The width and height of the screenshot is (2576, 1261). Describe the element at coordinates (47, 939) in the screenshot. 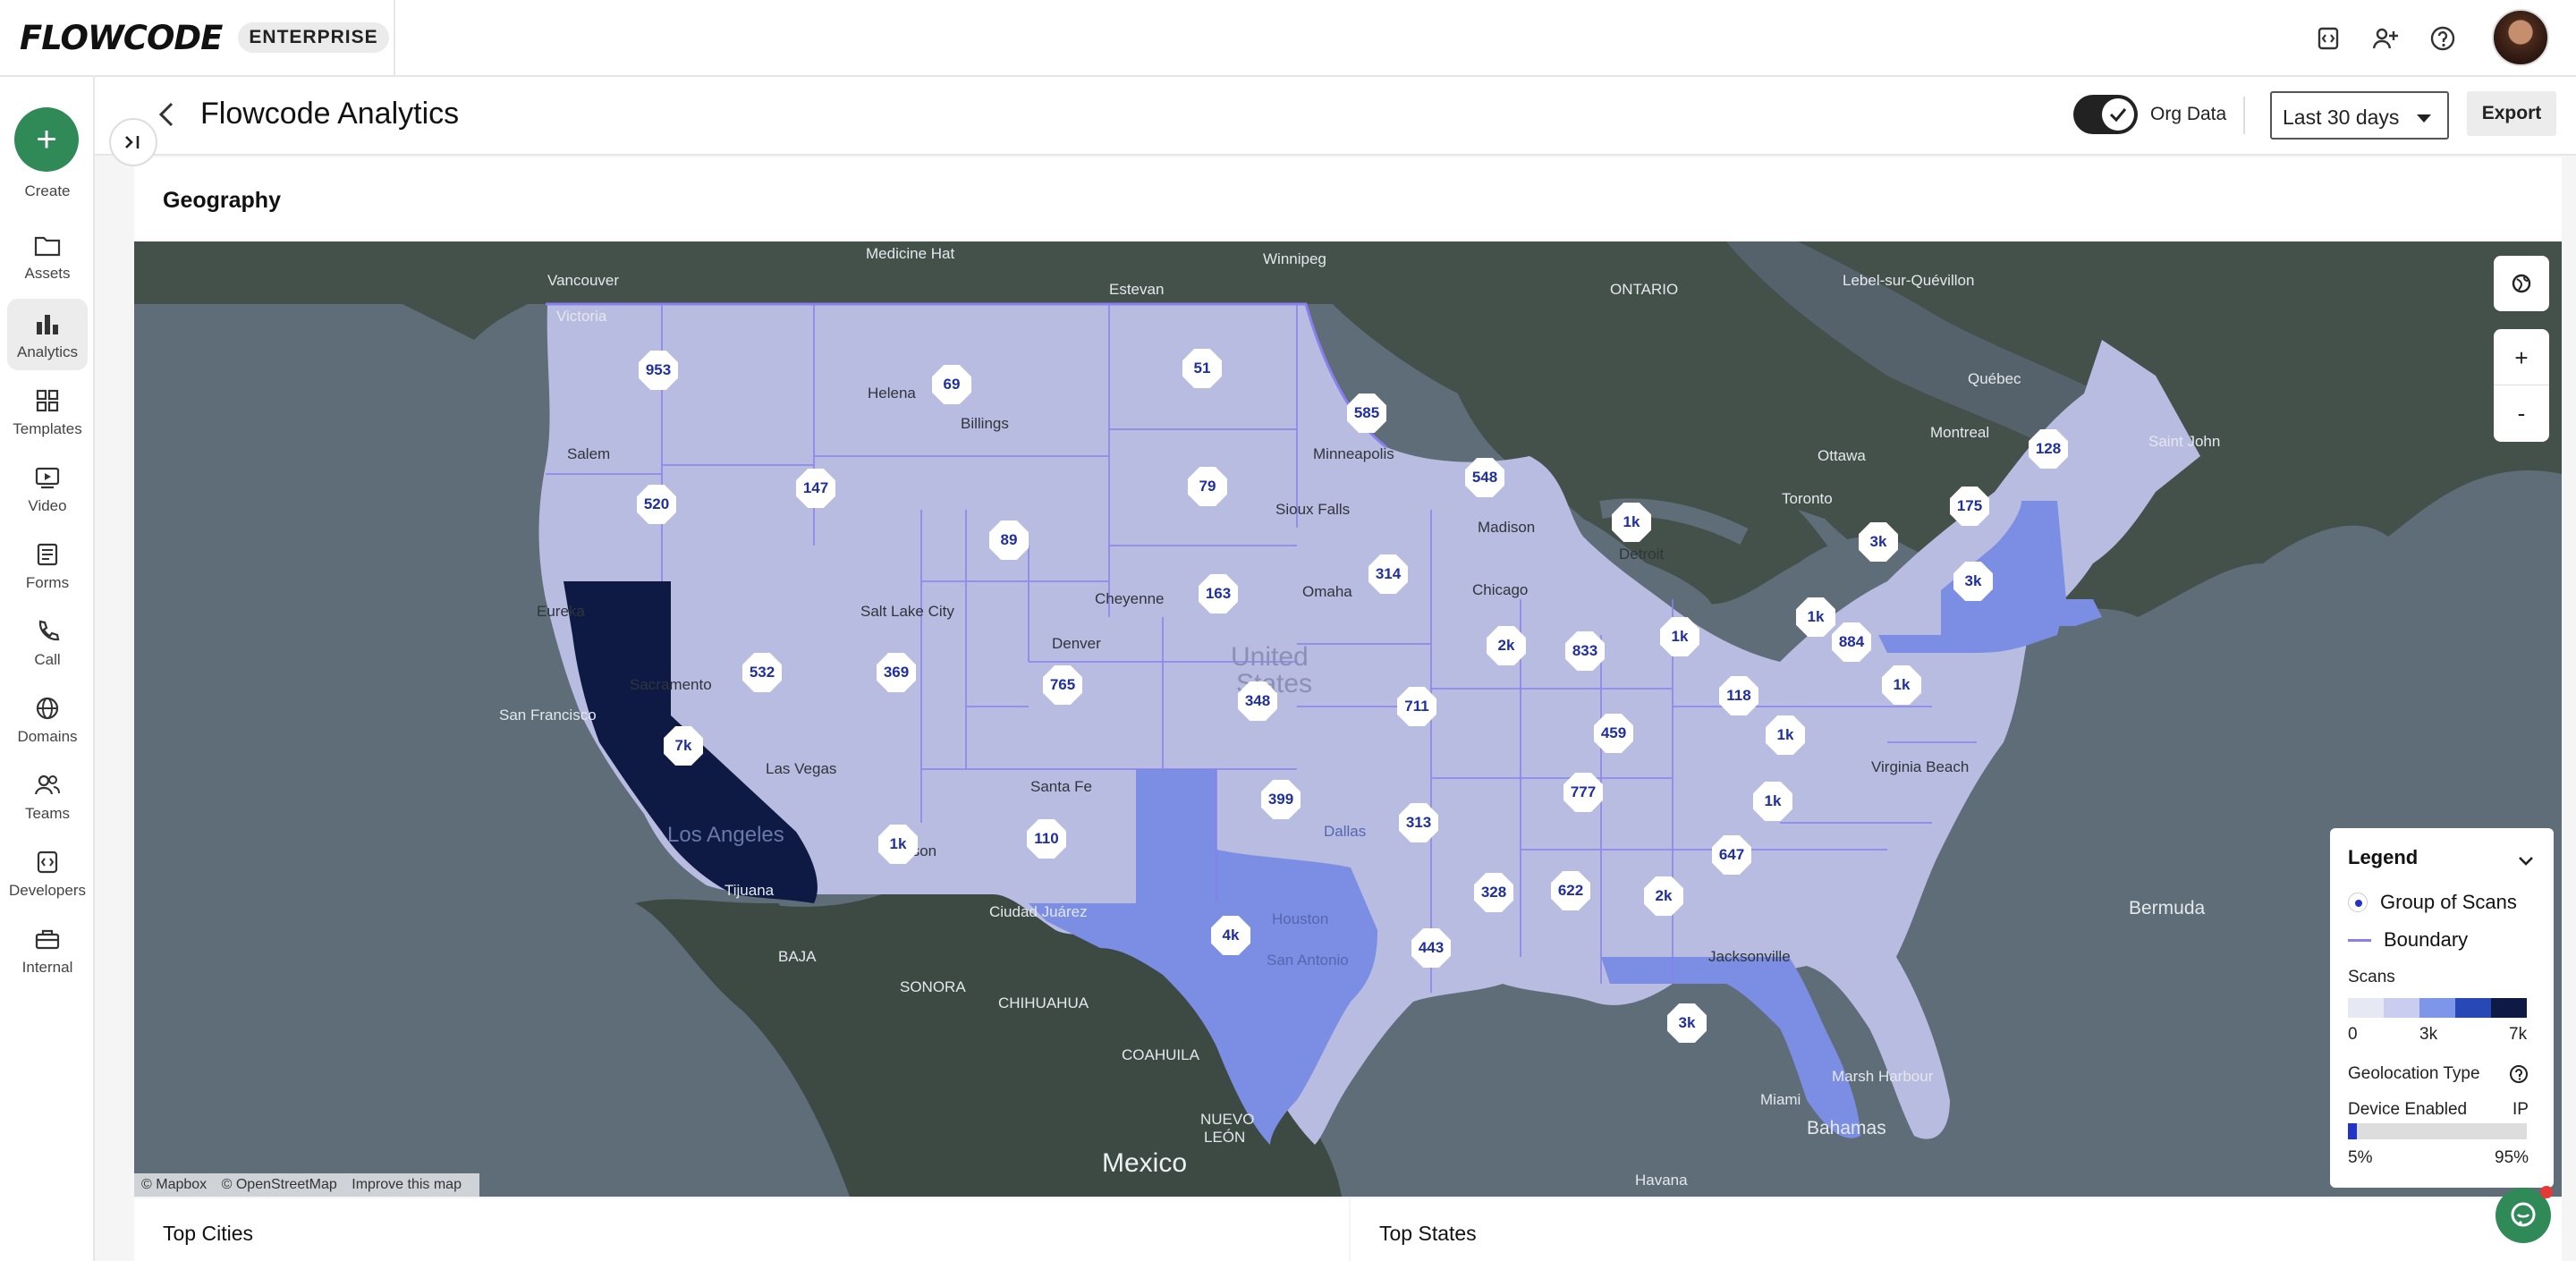

I see `toolbox-icon` at that location.